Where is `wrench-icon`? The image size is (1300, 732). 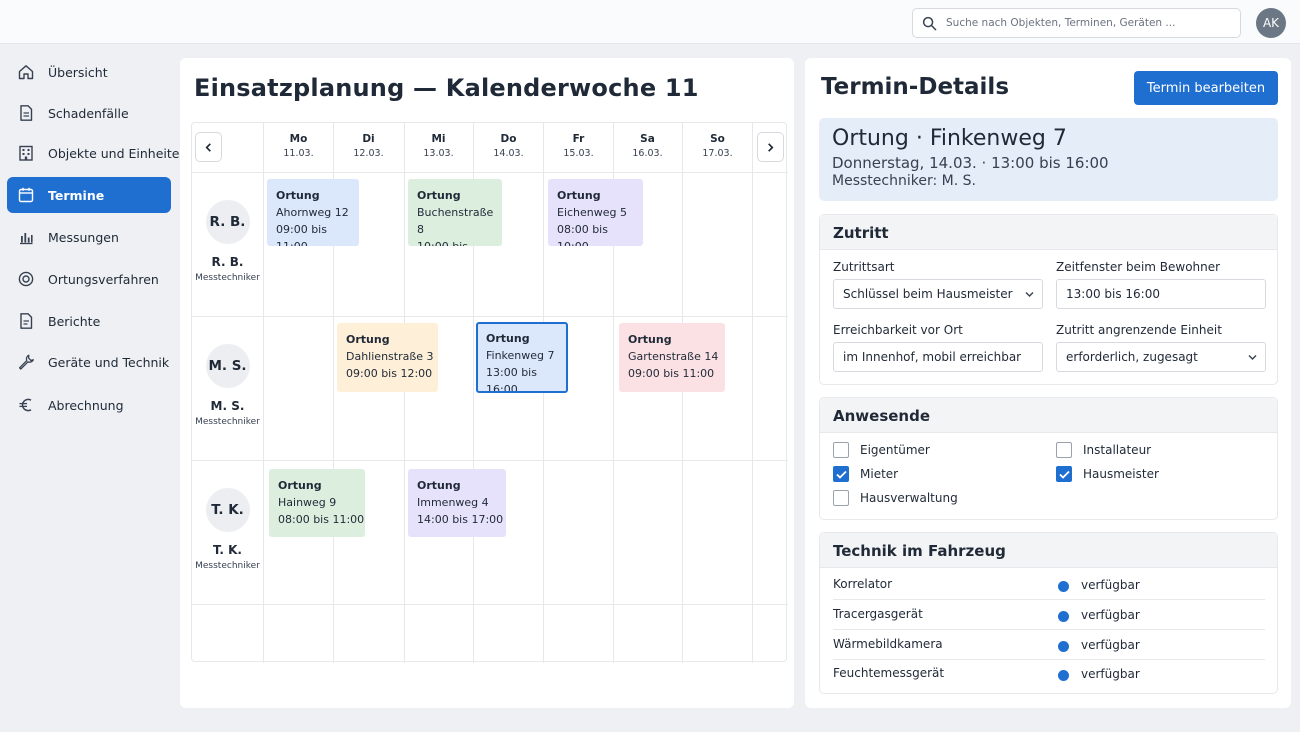 wrench-icon is located at coordinates (26, 362).